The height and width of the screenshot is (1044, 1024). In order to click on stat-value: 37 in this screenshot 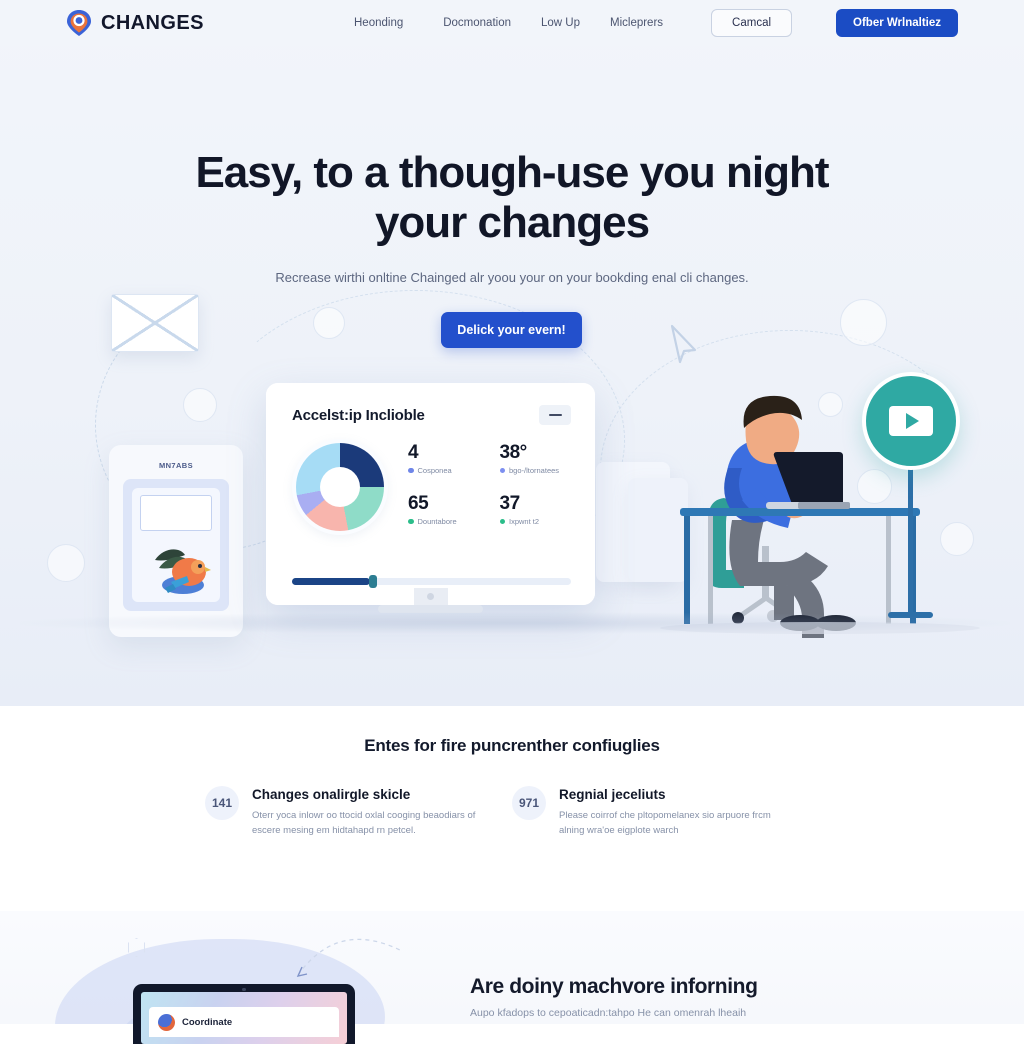, I will do `click(510, 503)`.